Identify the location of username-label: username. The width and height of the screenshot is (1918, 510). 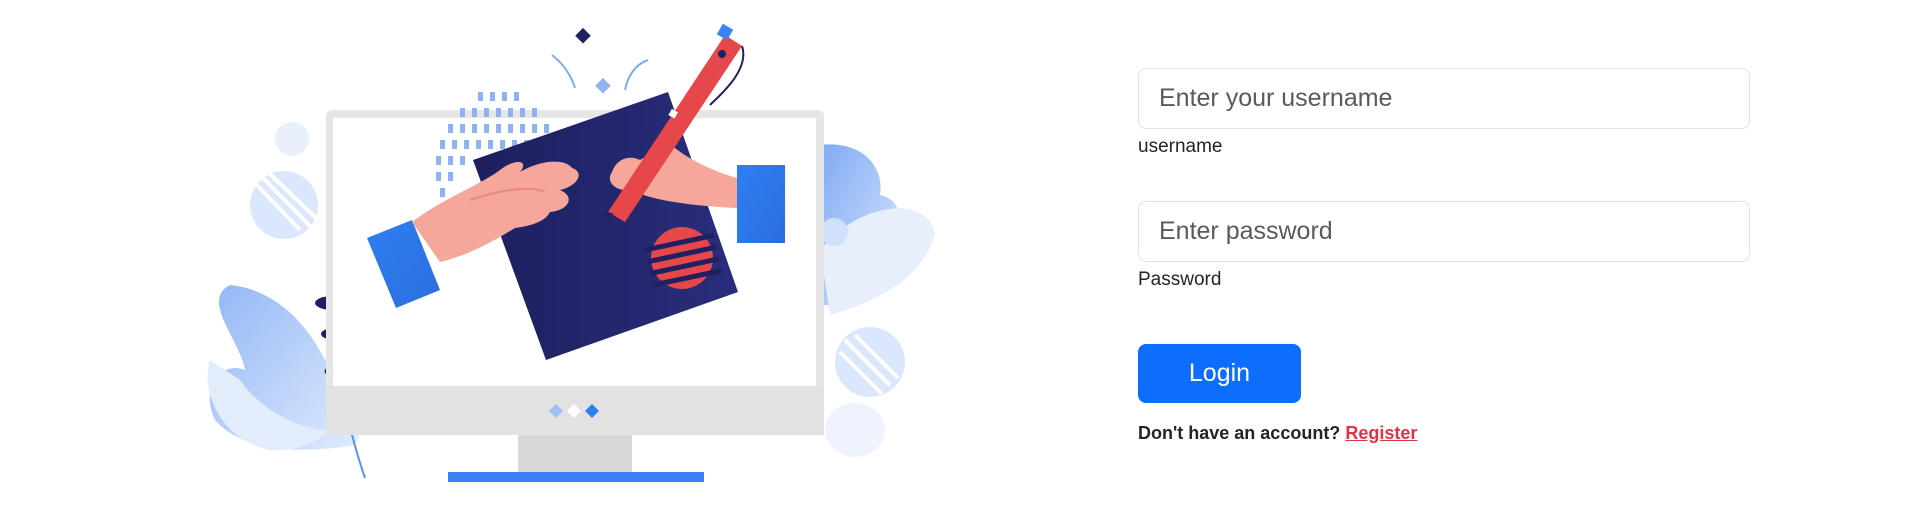
(1180, 146).